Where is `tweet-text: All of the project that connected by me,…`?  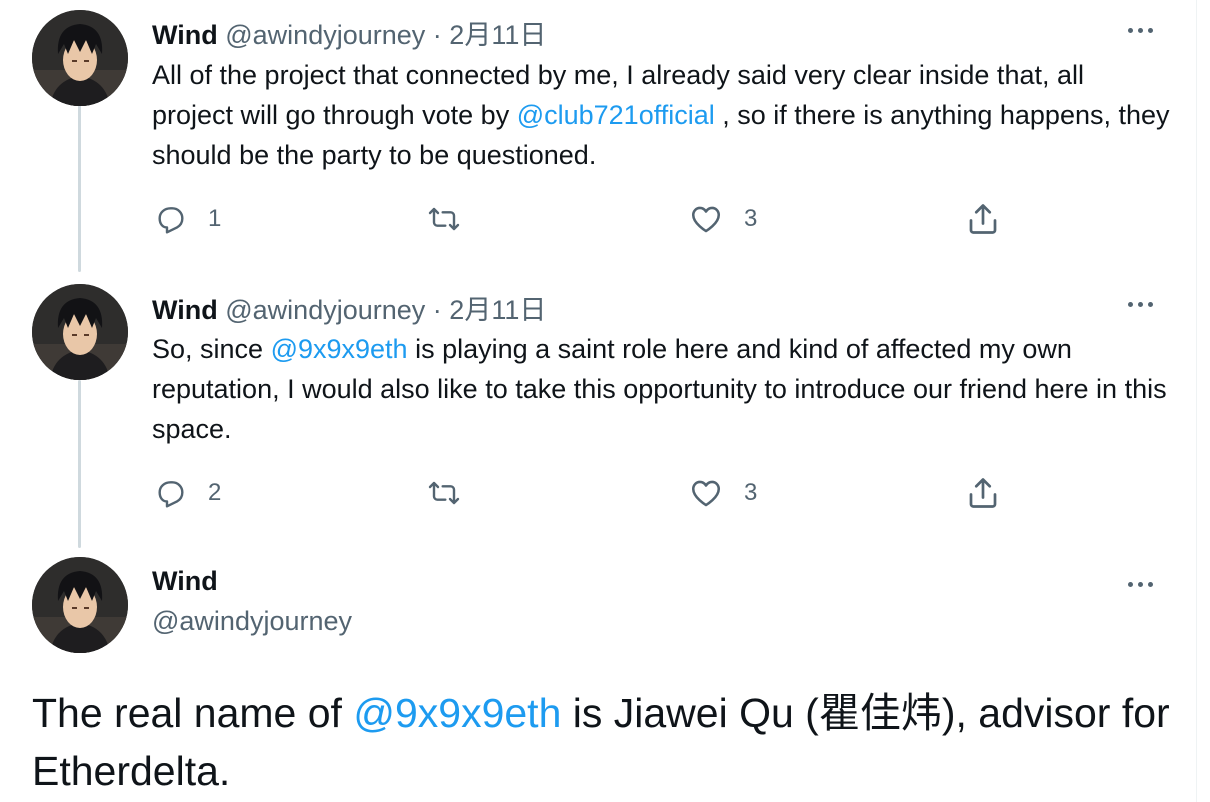 tweet-text: All of the project that connected by me,… is located at coordinates (662, 115).